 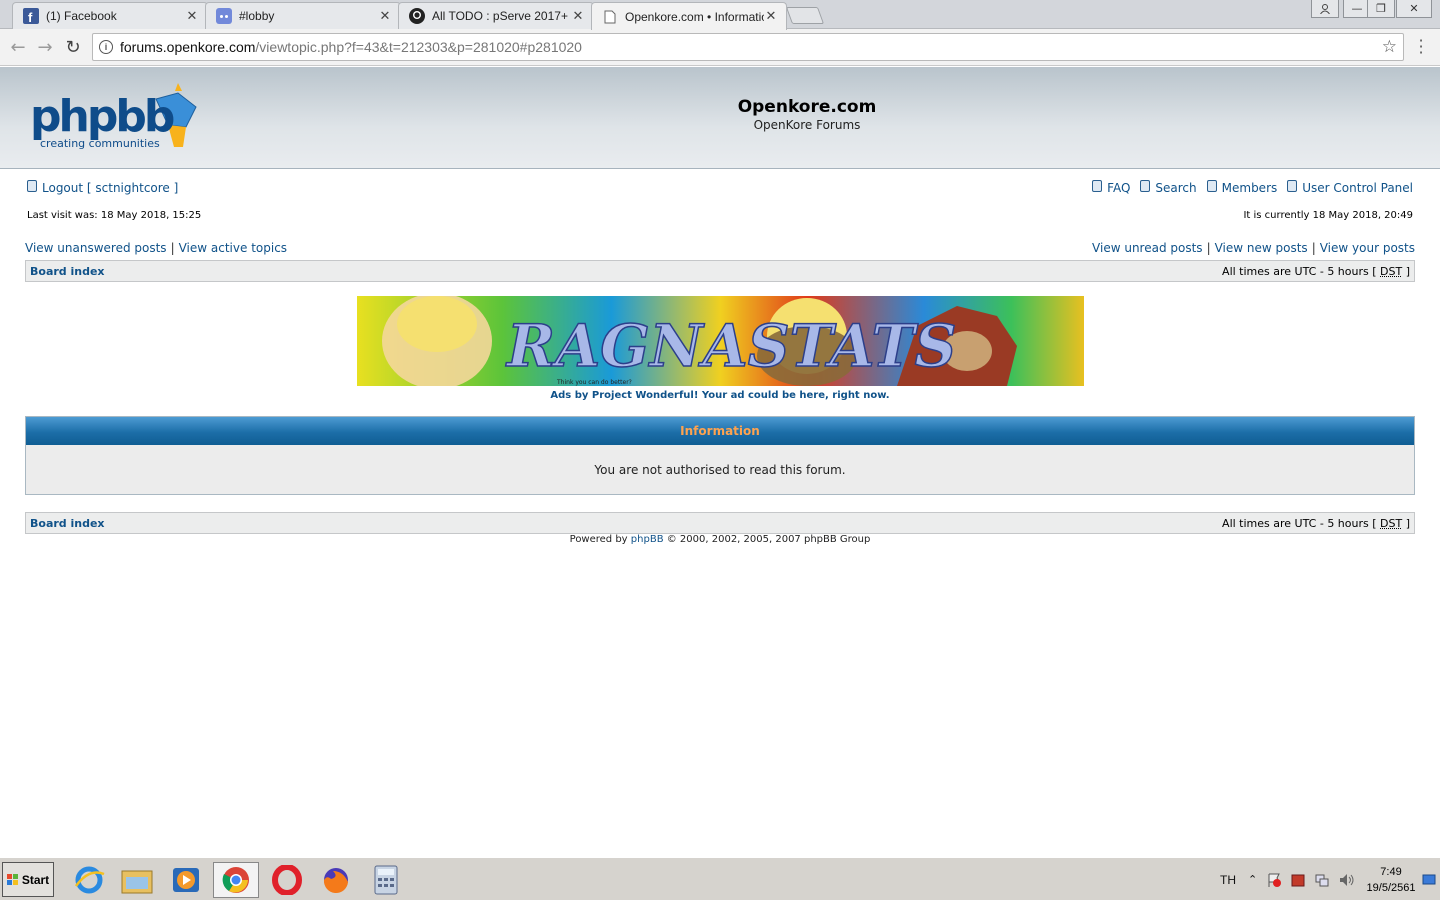 I want to click on bookmark-star-icon: ☆, so click(x=1389, y=47).